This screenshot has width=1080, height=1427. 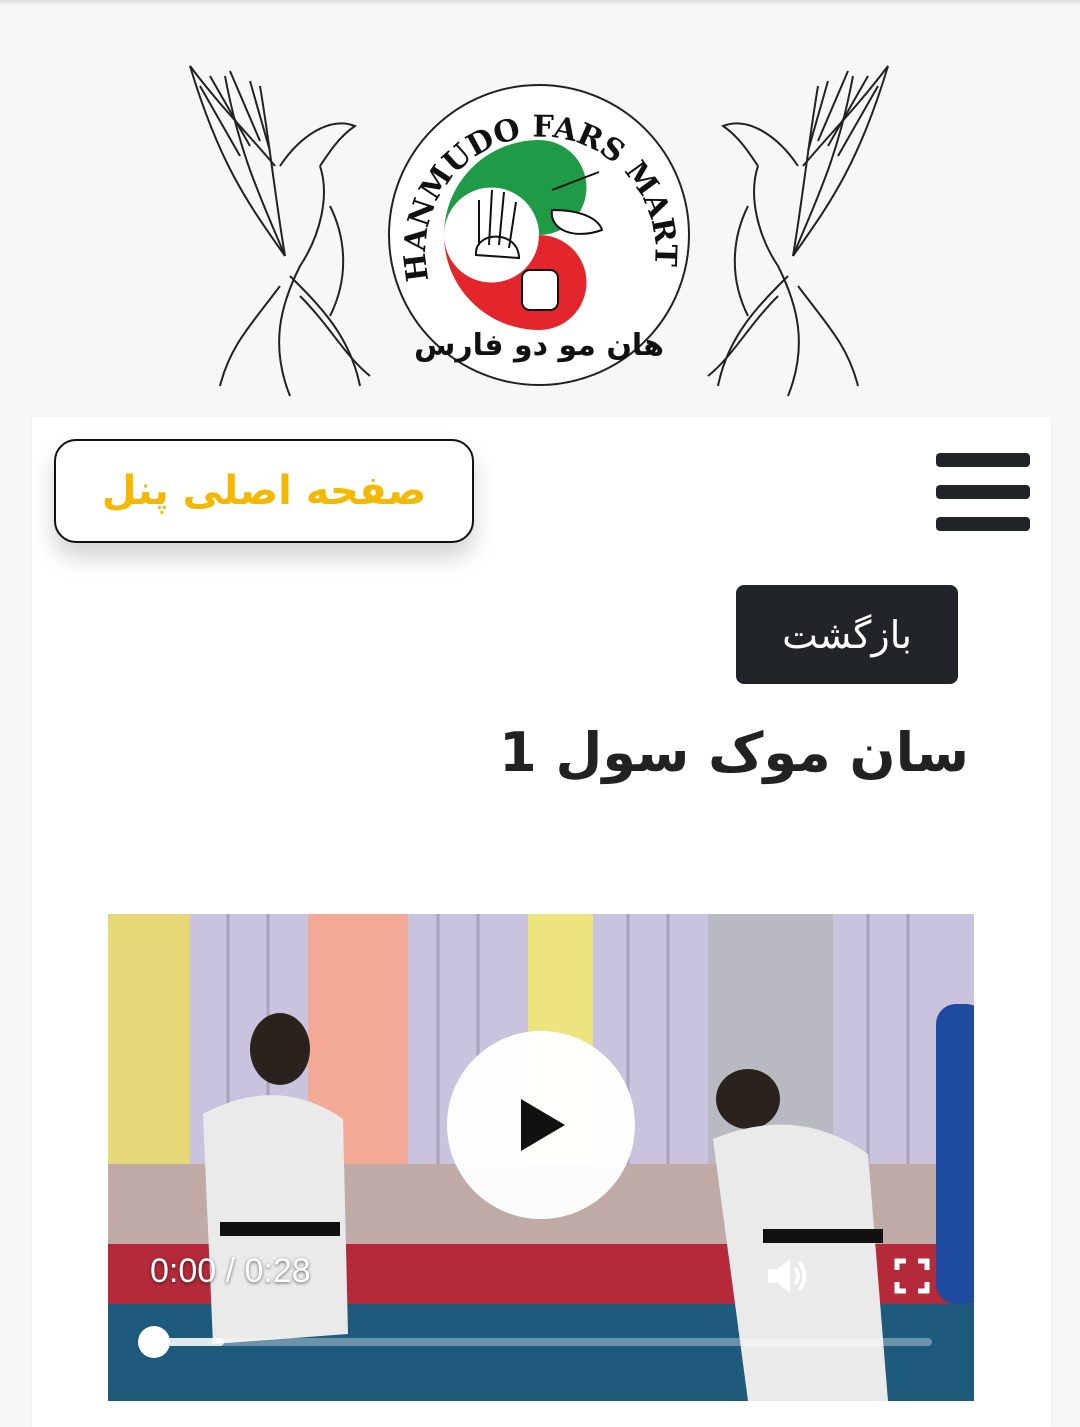 I want to click on phoenix-left-icon, so click(x=280, y=231).